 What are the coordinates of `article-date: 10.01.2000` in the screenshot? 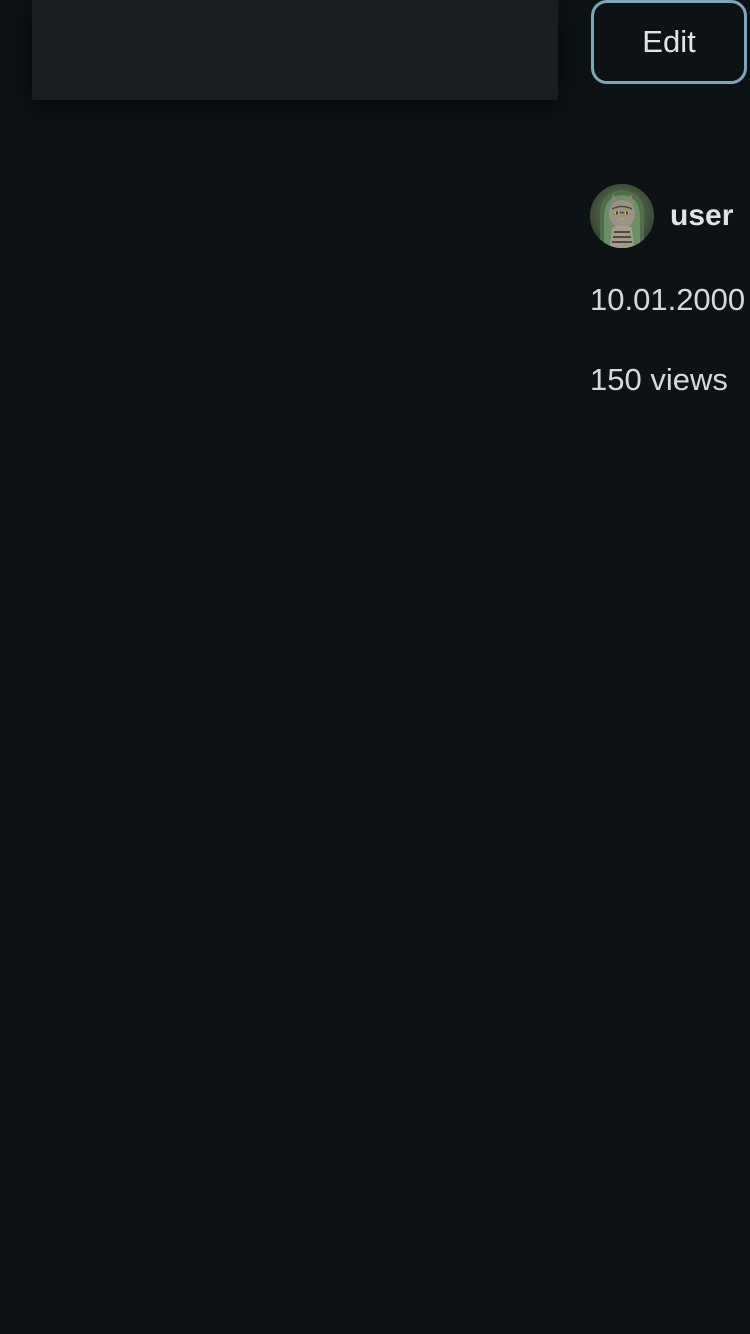 It's located at (668, 299).